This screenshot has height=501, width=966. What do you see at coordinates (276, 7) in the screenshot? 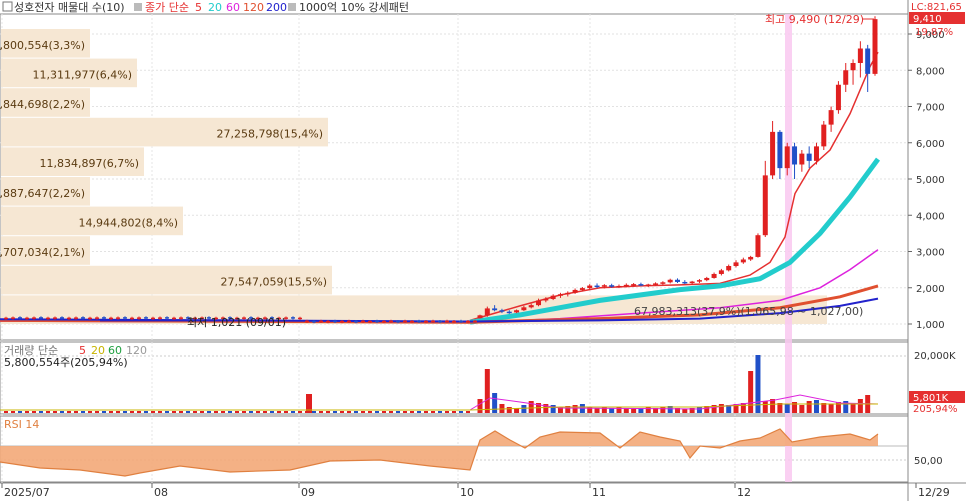
I see `ma-legend-200: 200` at bounding box center [276, 7].